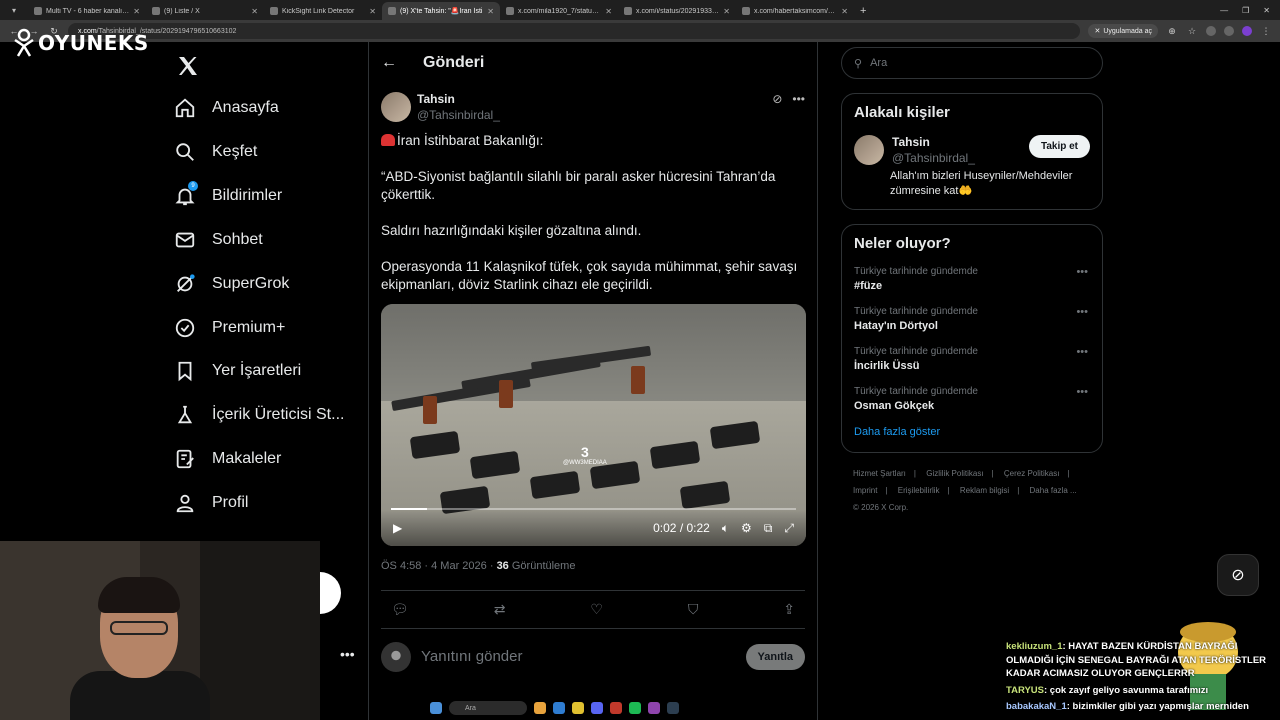  Describe the element at coordinates (972, 63) in the screenshot. I see `search-input: ⚲ Ara` at that location.